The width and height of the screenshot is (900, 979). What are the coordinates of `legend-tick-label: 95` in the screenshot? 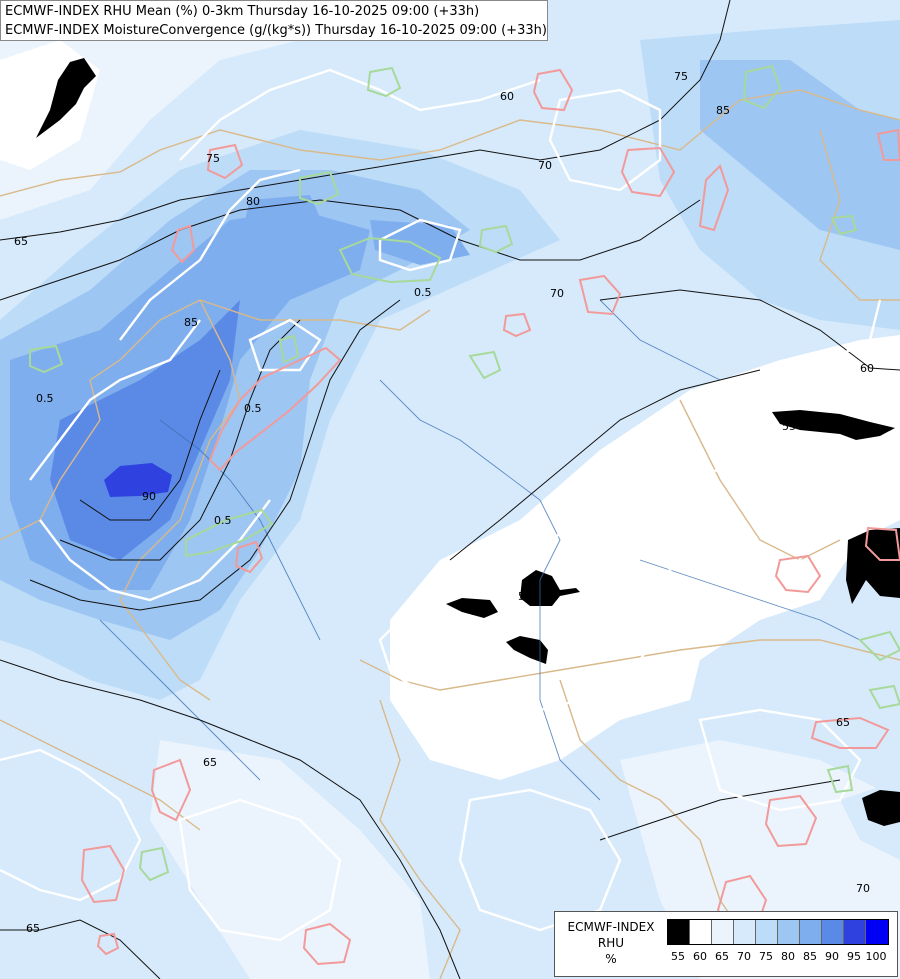 It's located at (854, 956).